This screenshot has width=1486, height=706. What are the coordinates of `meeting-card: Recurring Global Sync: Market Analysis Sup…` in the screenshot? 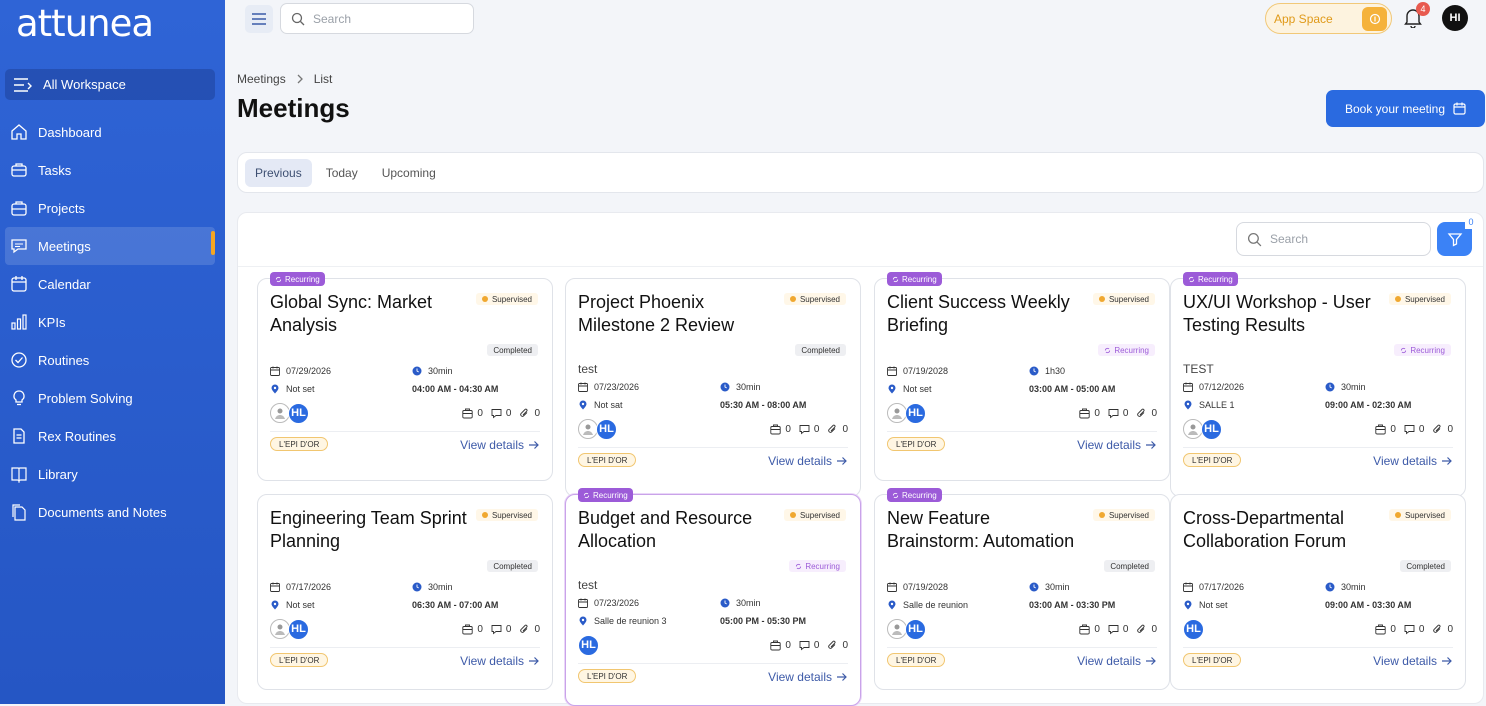 It's located at (405, 376).